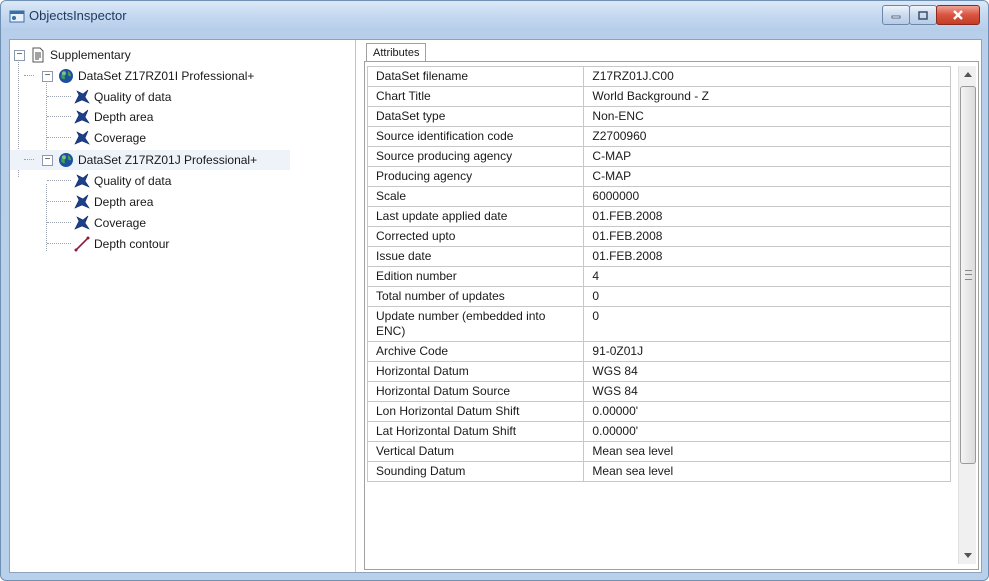 The image size is (989, 581). I want to click on attribute-value: Z17RZ01J.C00, so click(767, 76).